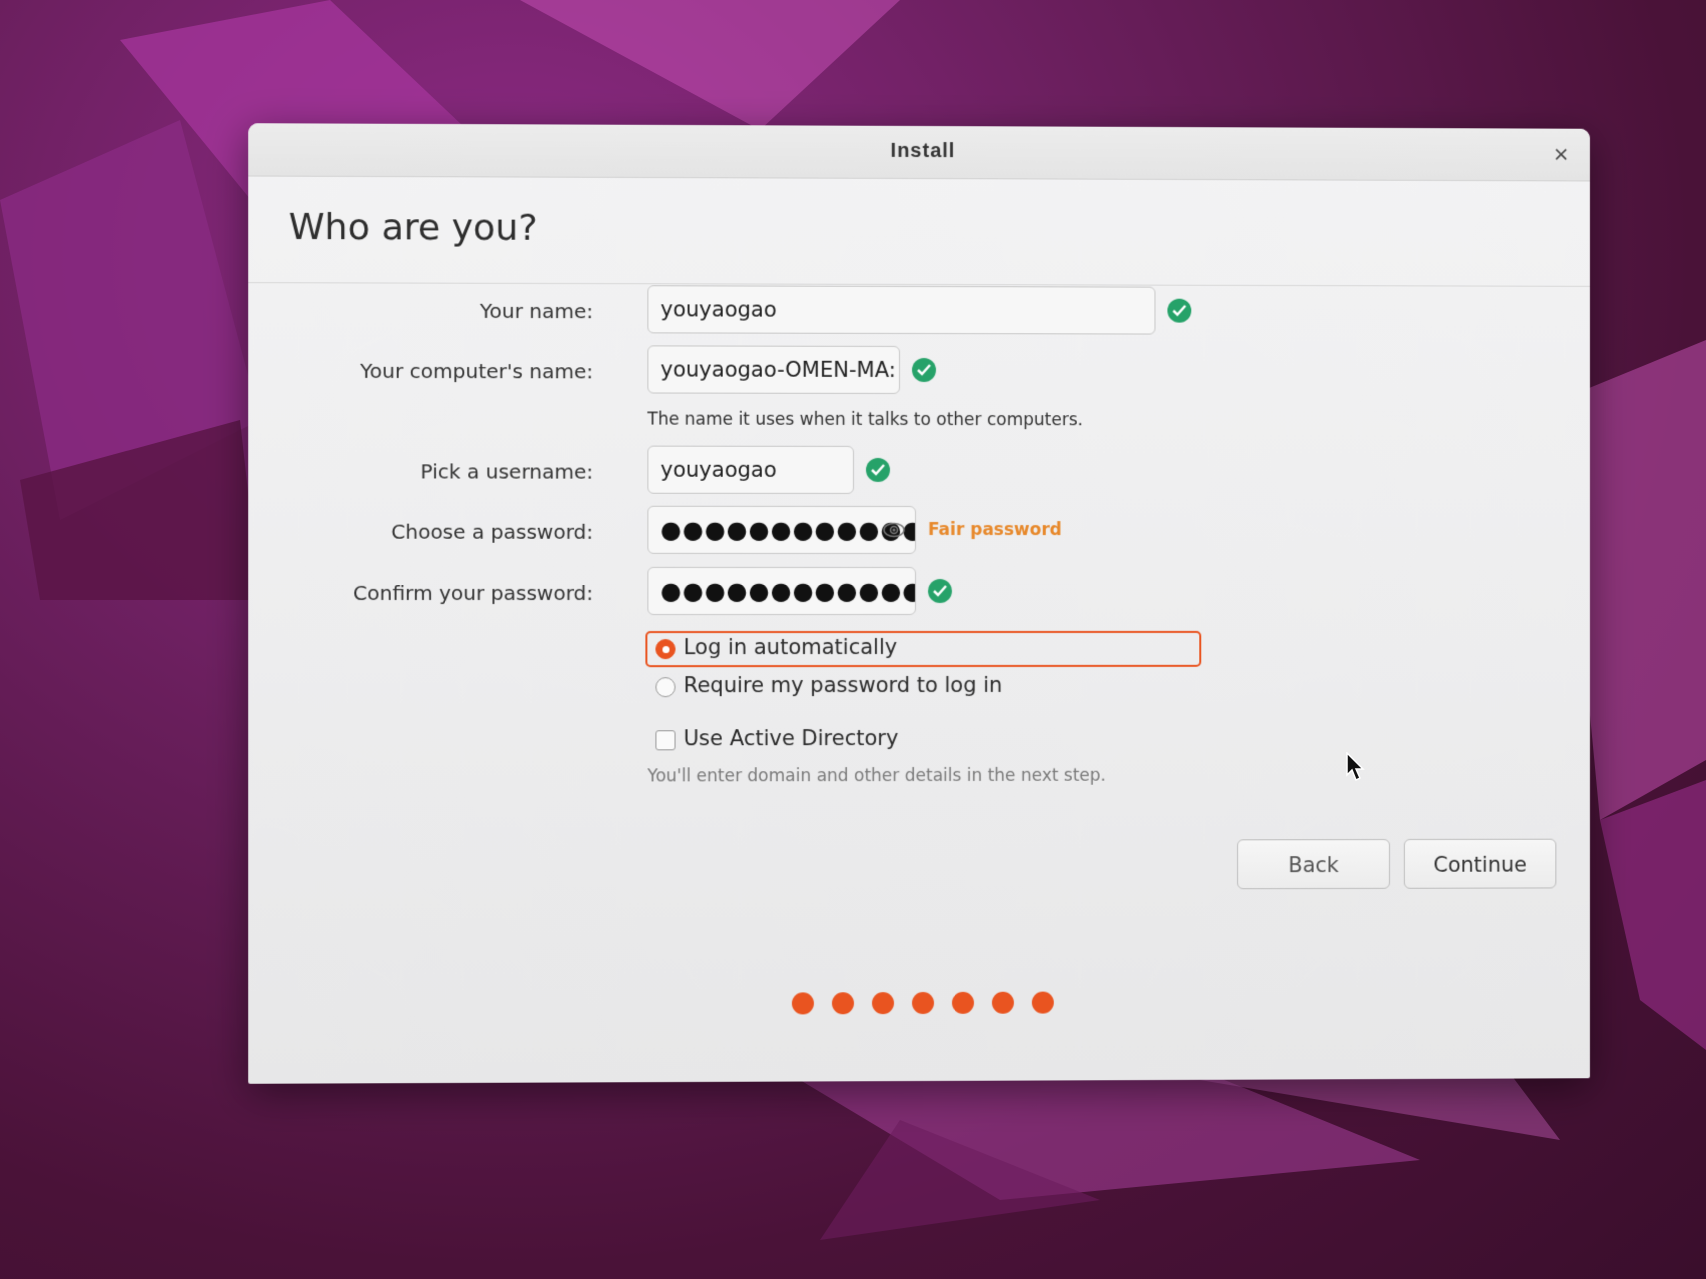  I want to click on username-field: youyaogao, so click(750, 469).